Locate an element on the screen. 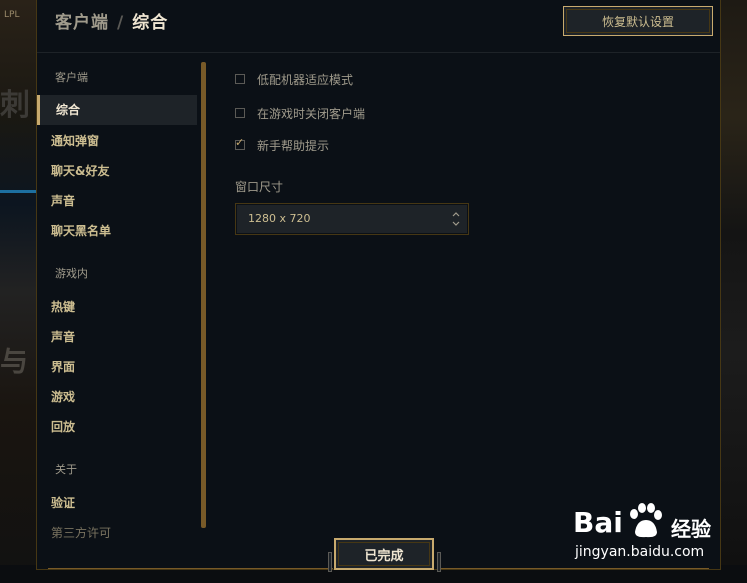 This screenshot has width=747, height=583. close-client-in-game-option: 在游戏时关闭客户端 is located at coordinates (300, 113).